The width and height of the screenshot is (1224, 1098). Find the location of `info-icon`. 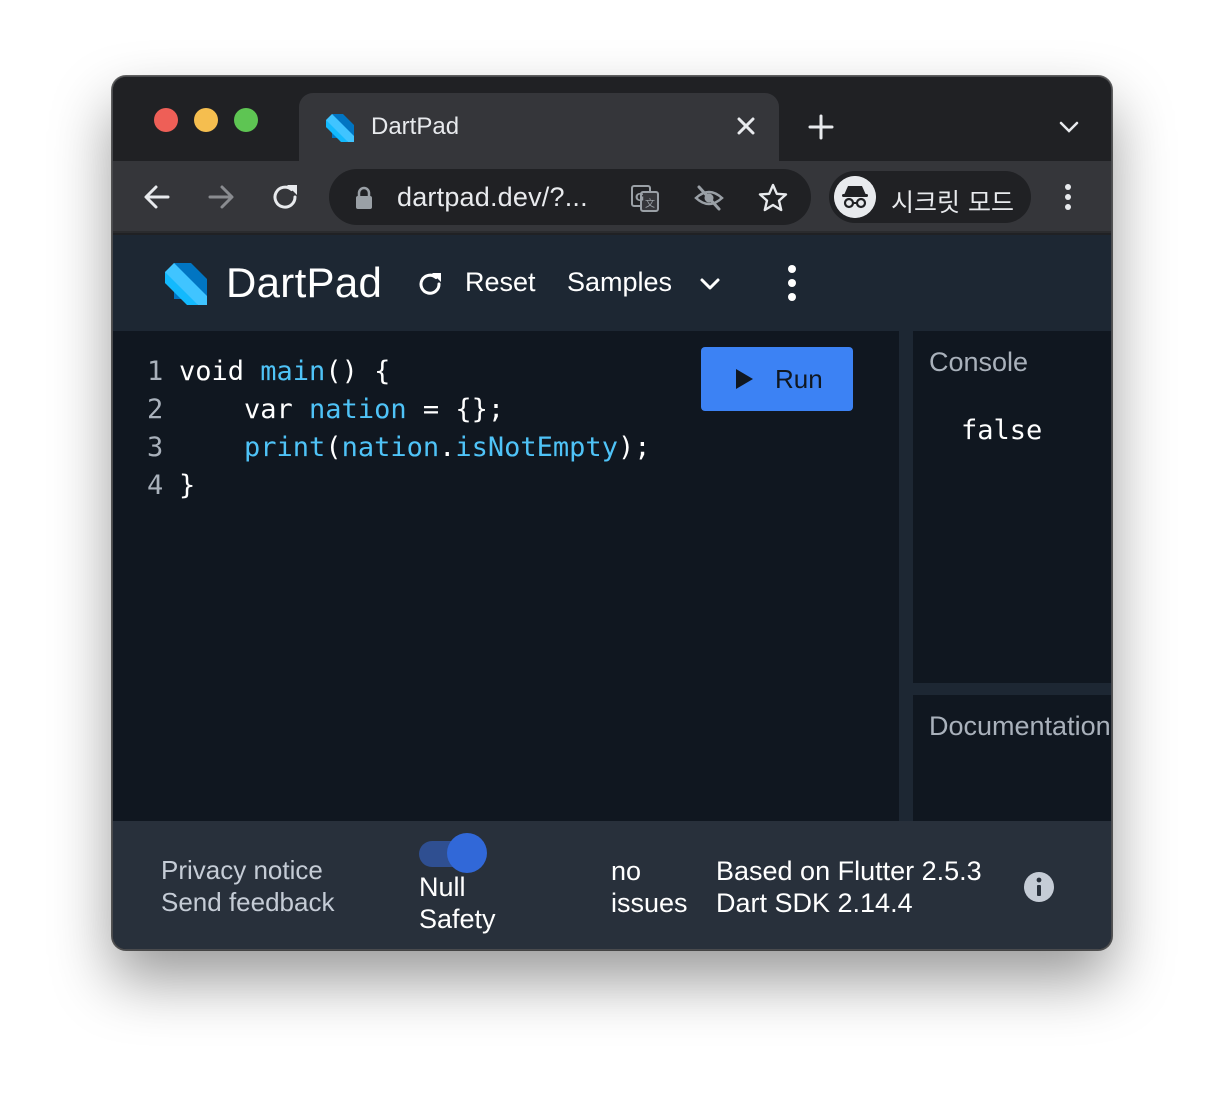

info-icon is located at coordinates (1039, 887).